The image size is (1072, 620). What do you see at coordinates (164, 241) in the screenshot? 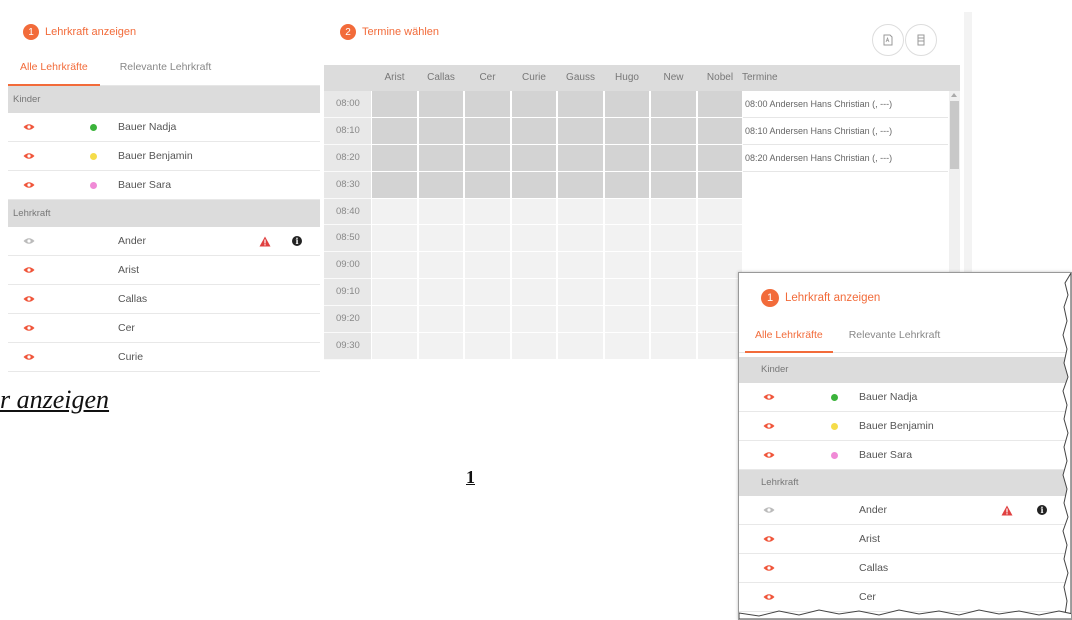
I see `lehrkraft-row: Ander i` at bounding box center [164, 241].